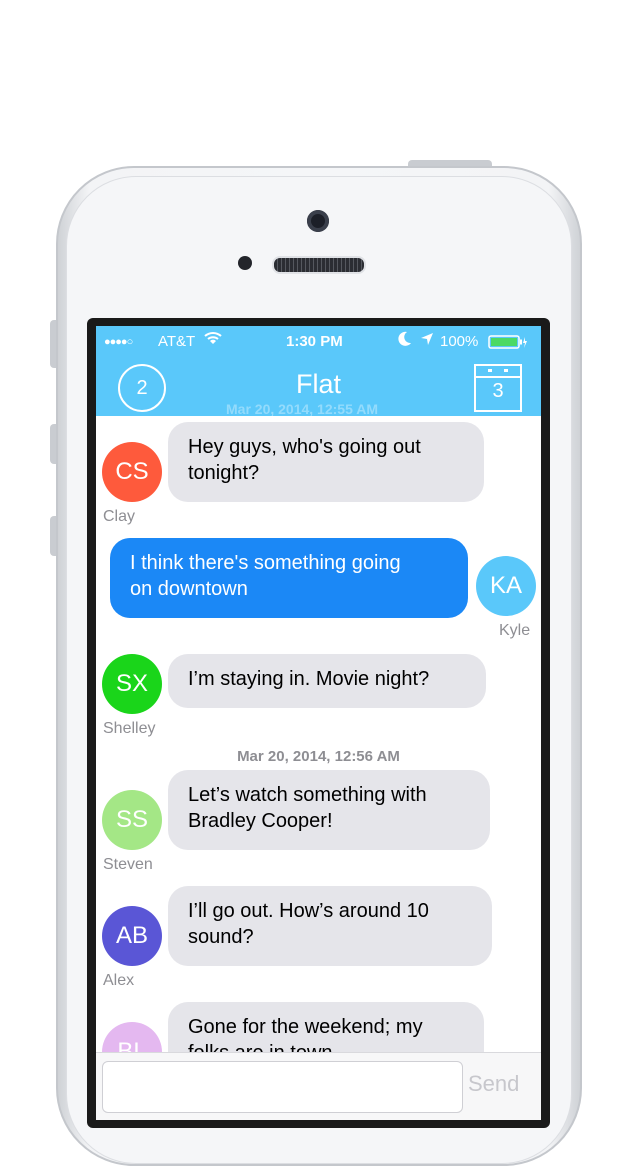 The height and width of the screenshot is (1166, 640). What do you see at coordinates (132, 1037) in the screenshot?
I see `avatar: BL` at bounding box center [132, 1037].